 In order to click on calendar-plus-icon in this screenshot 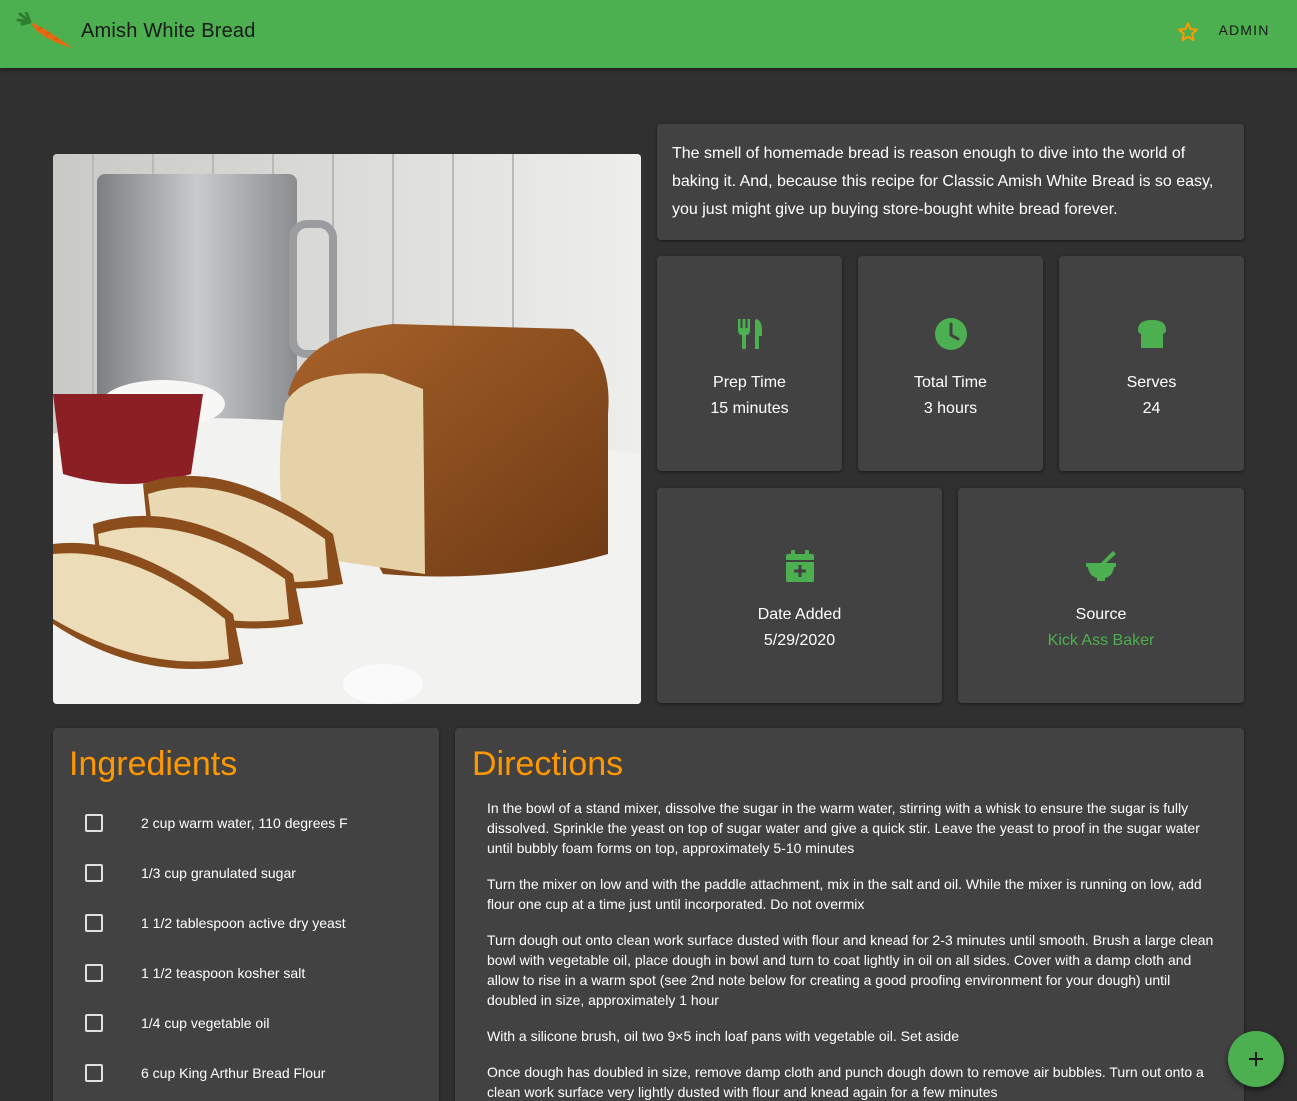, I will do `click(799, 566)`.